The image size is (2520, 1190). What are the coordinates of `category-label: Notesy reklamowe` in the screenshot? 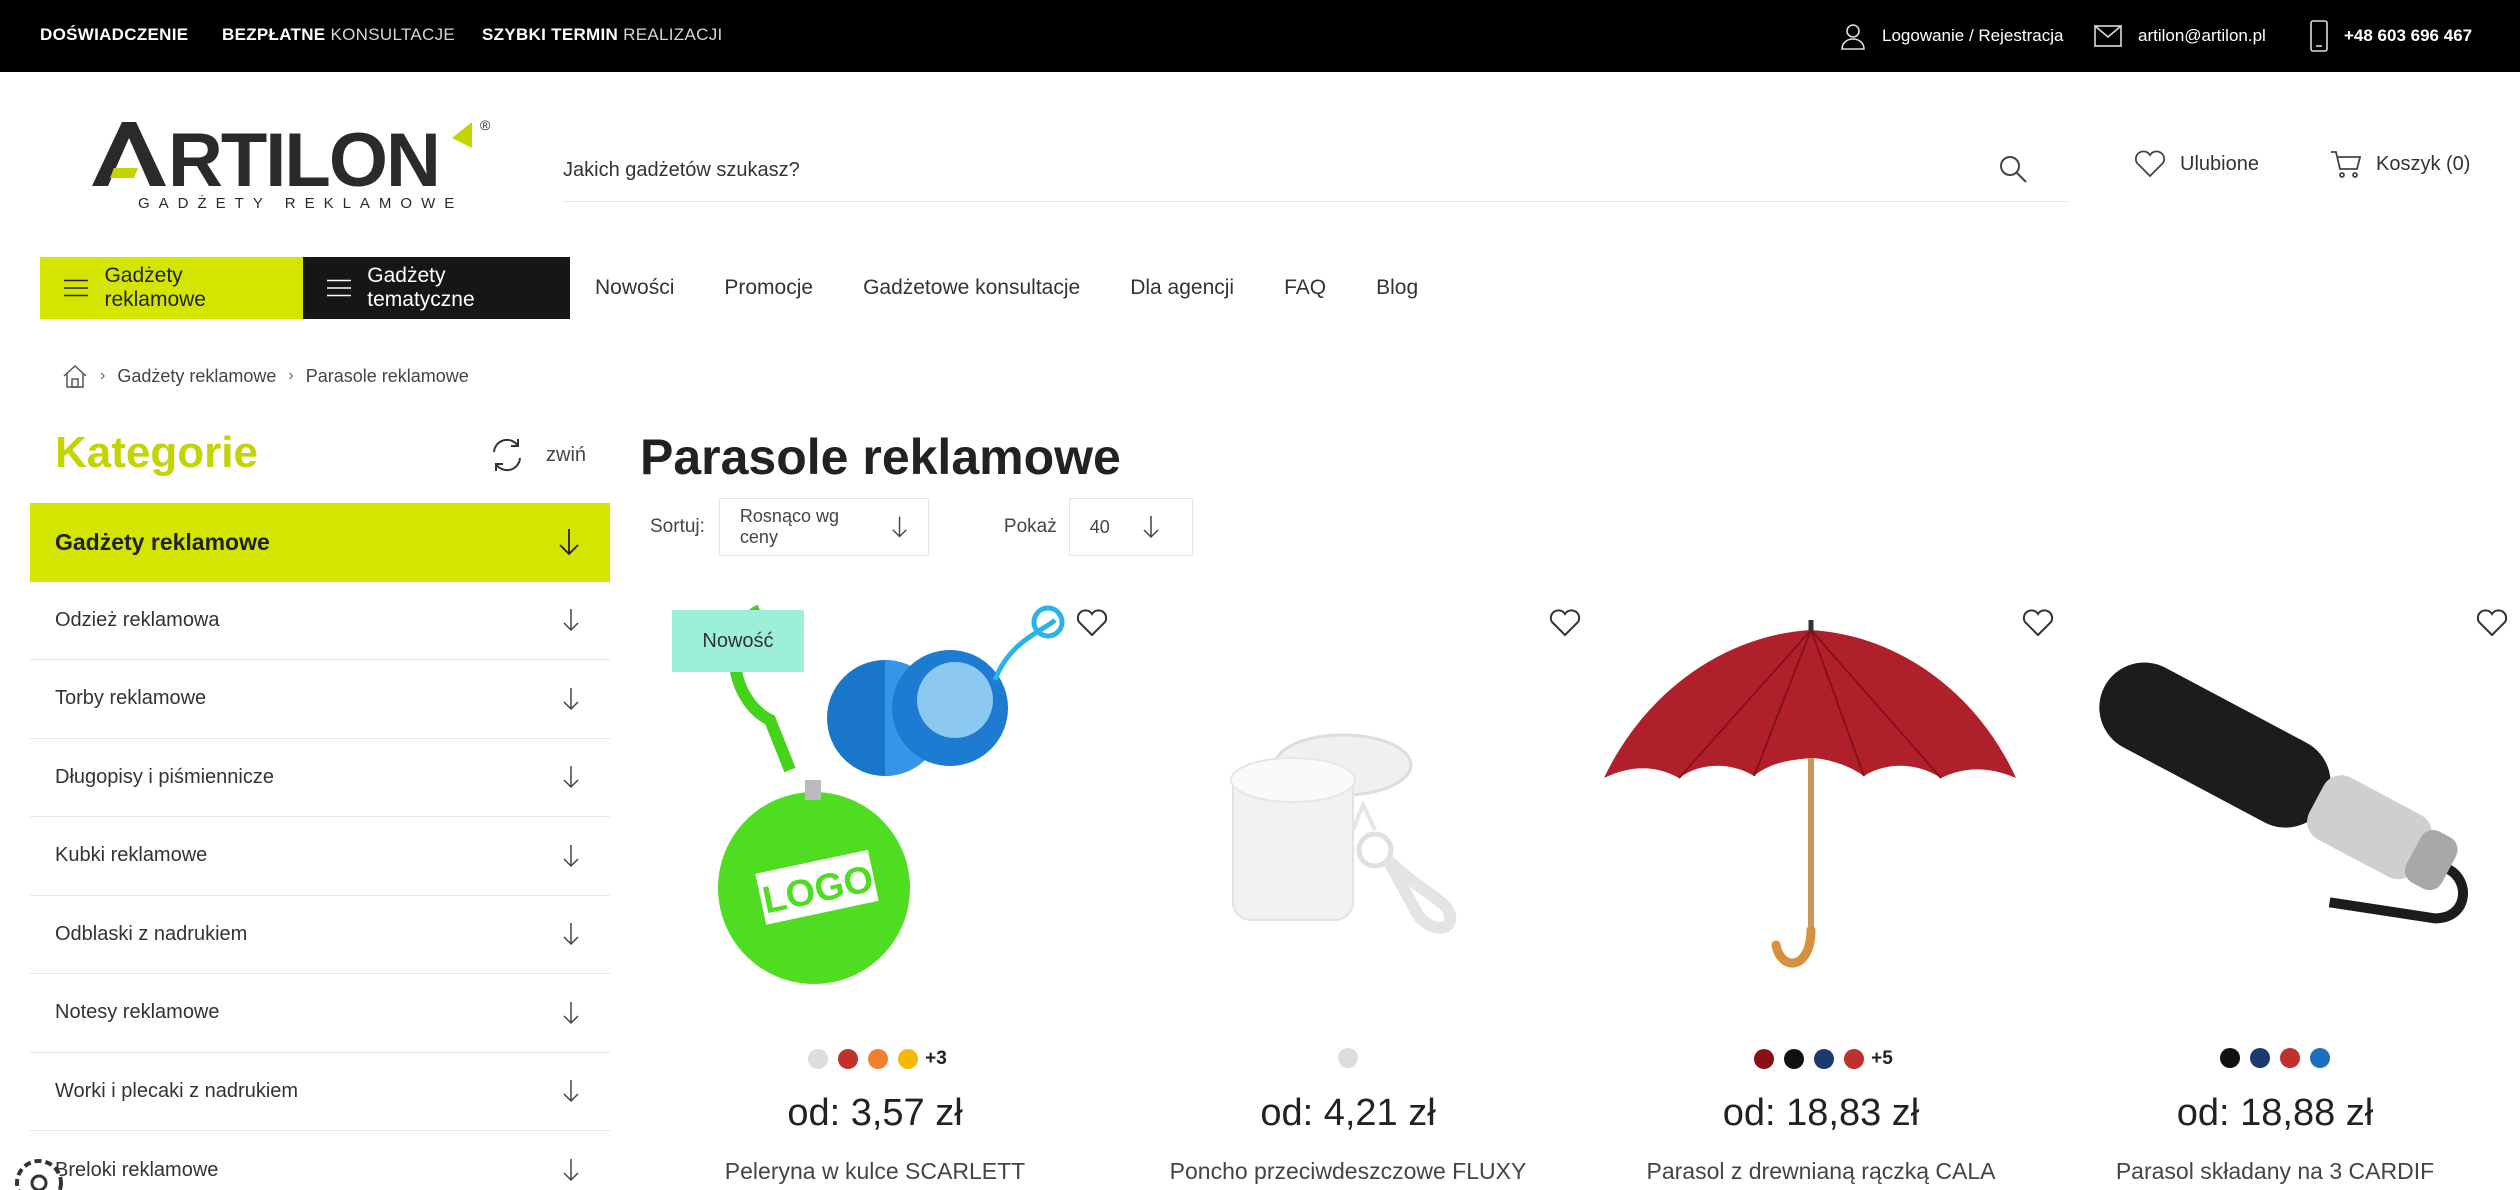 It's located at (137, 1012).